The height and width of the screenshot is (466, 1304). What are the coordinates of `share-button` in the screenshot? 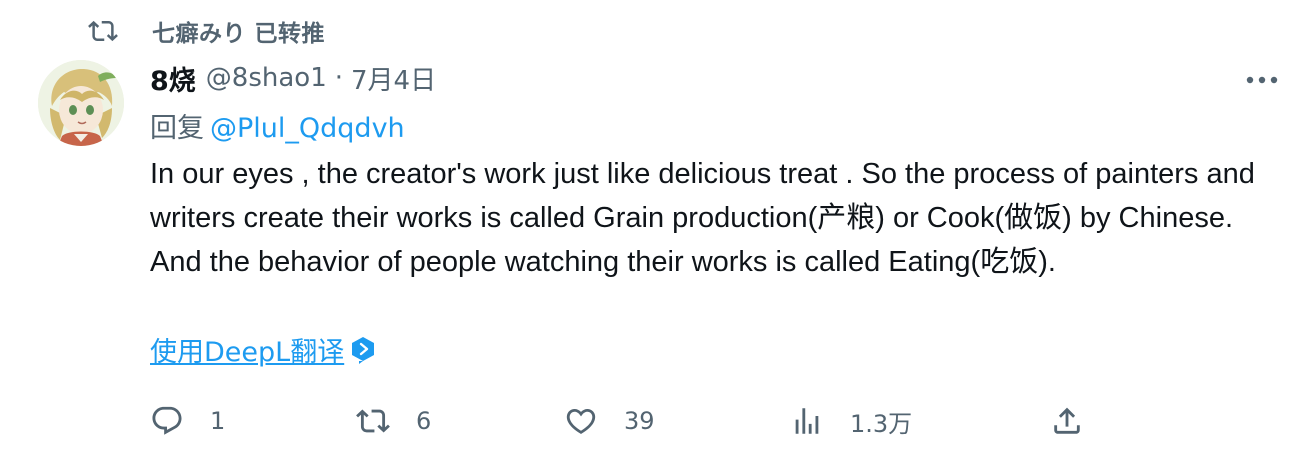 It's located at (1067, 421).